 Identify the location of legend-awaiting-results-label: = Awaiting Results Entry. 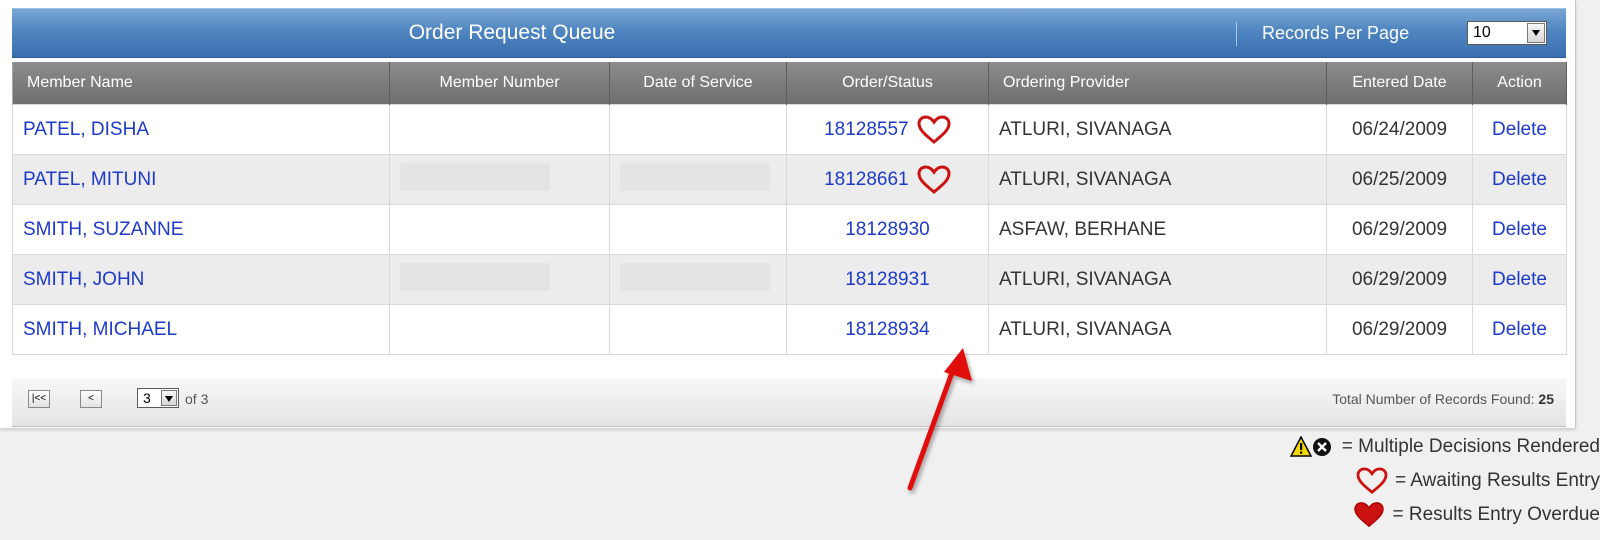
(1497, 480).